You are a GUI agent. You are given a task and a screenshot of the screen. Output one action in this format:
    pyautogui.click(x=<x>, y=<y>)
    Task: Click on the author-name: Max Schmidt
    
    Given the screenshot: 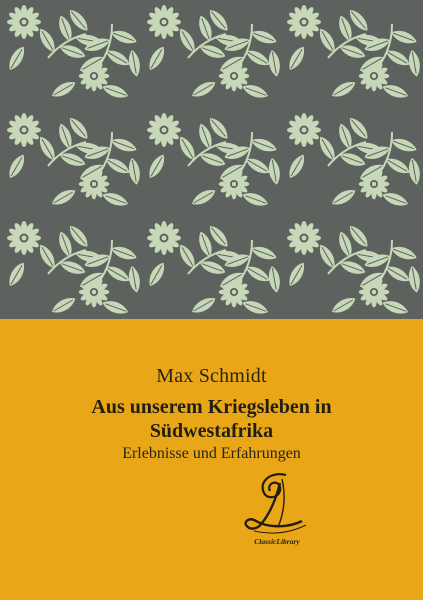 What is the action you would take?
    pyautogui.click(x=211, y=376)
    